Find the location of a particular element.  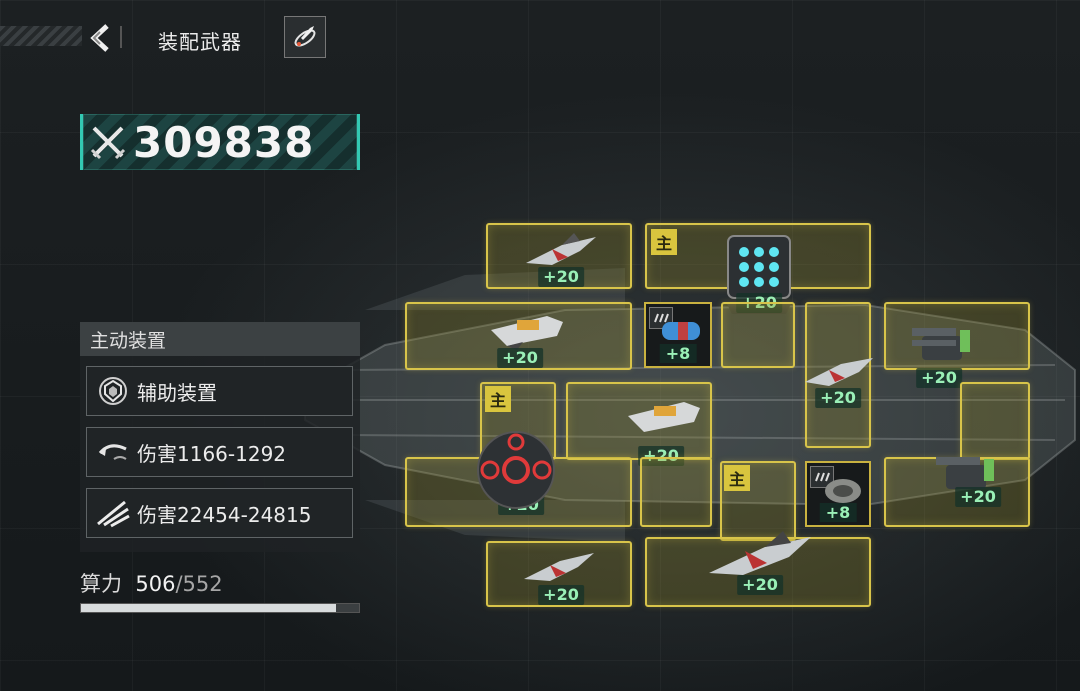

capacity-current: 506 is located at coordinates (155, 584).